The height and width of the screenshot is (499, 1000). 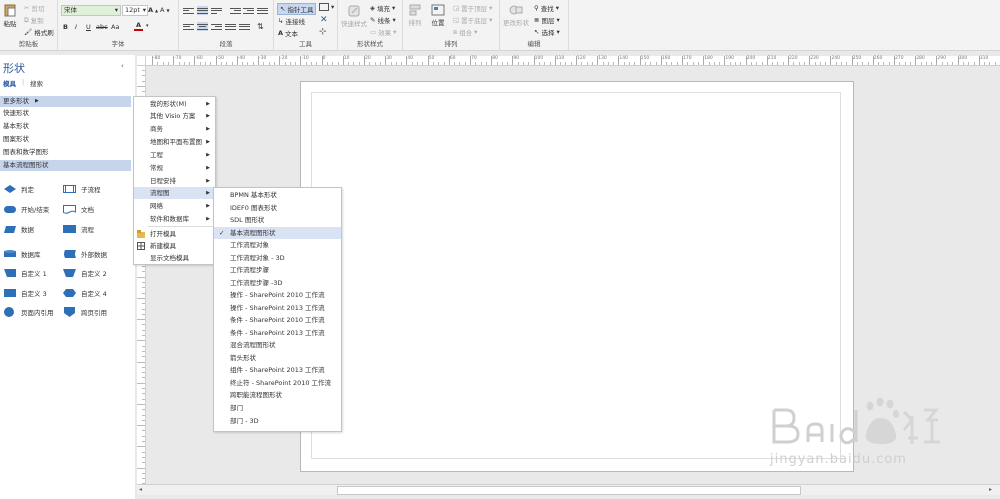 What do you see at coordinates (277, 270) in the screenshot?
I see `submenu-item-workflow-steps: 工作流程步骤` at bounding box center [277, 270].